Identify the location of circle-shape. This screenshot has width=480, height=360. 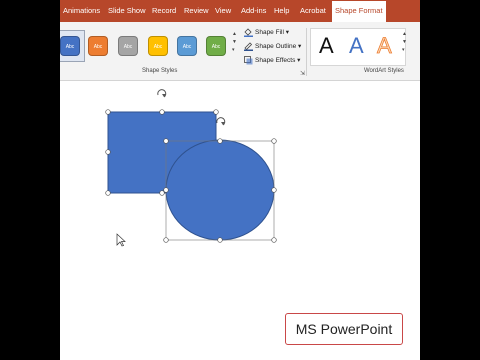
(220, 190).